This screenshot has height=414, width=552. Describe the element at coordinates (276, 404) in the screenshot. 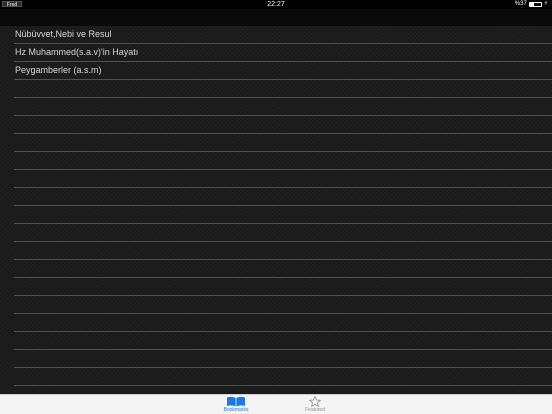

I see `tab-bar: Bookmarks Featured` at that location.